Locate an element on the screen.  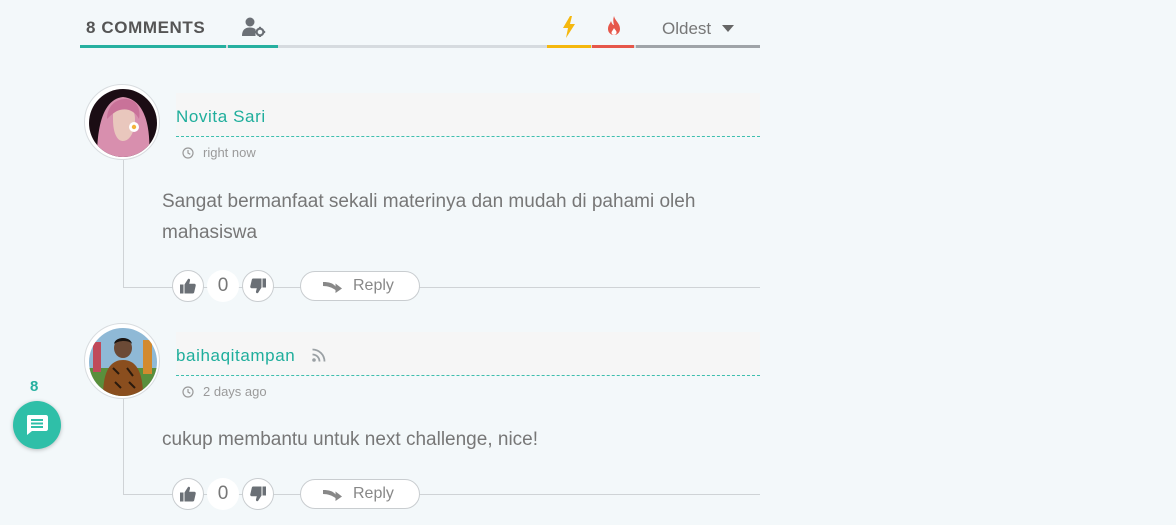
sort-label: Oldest is located at coordinates (687, 28).